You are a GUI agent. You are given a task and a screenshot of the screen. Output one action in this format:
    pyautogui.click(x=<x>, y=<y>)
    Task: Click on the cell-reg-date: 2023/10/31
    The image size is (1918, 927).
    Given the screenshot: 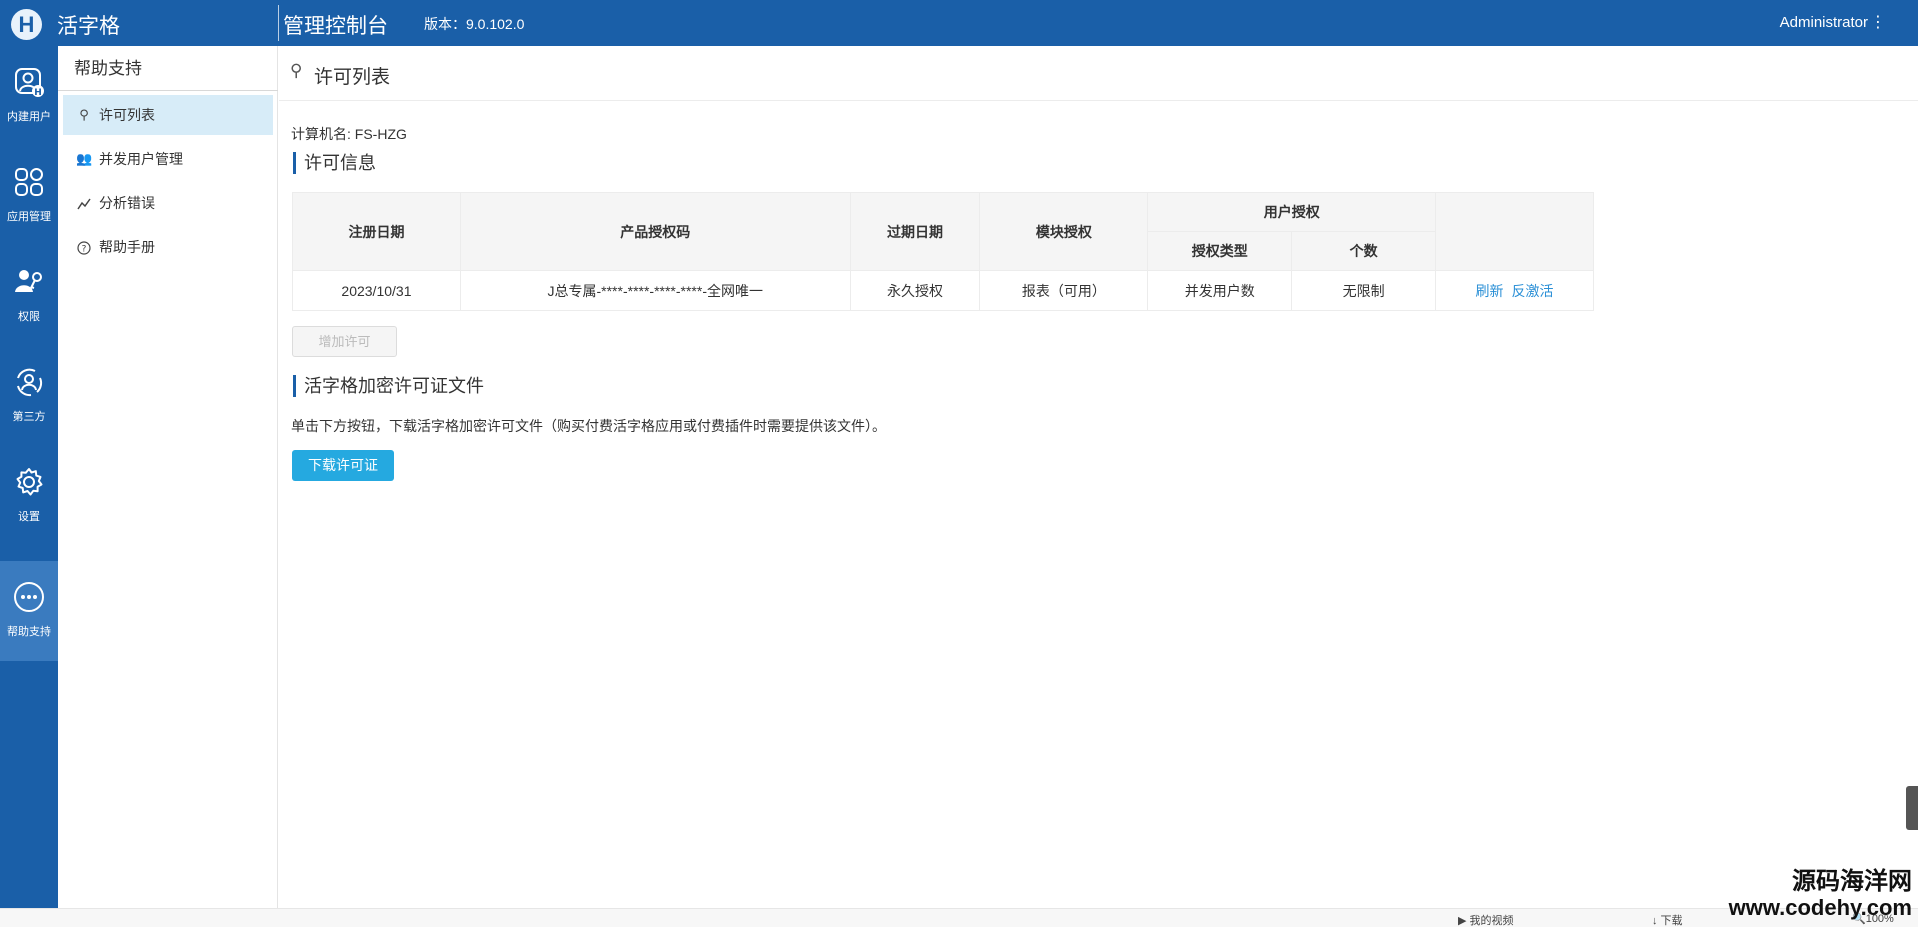 What is the action you would take?
    pyautogui.click(x=376, y=290)
    